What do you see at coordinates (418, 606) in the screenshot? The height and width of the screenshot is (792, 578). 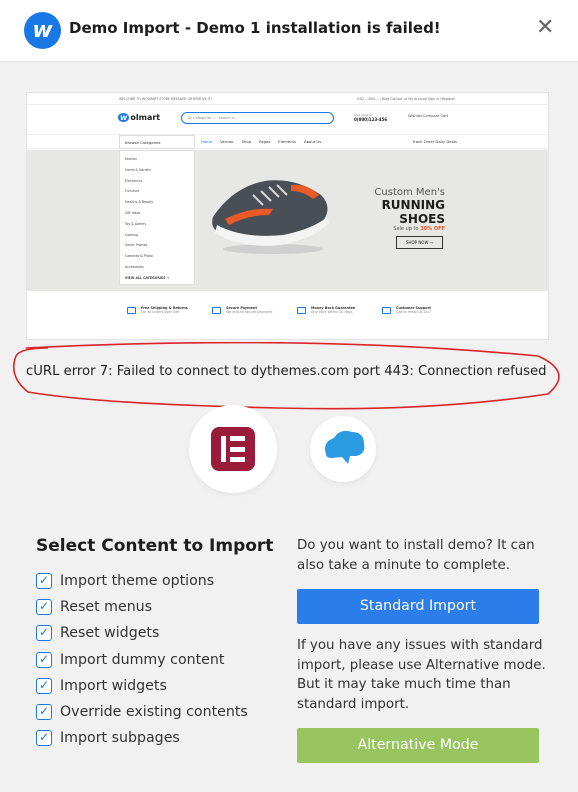 I see `standard-import-button: Standard Import` at bounding box center [418, 606].